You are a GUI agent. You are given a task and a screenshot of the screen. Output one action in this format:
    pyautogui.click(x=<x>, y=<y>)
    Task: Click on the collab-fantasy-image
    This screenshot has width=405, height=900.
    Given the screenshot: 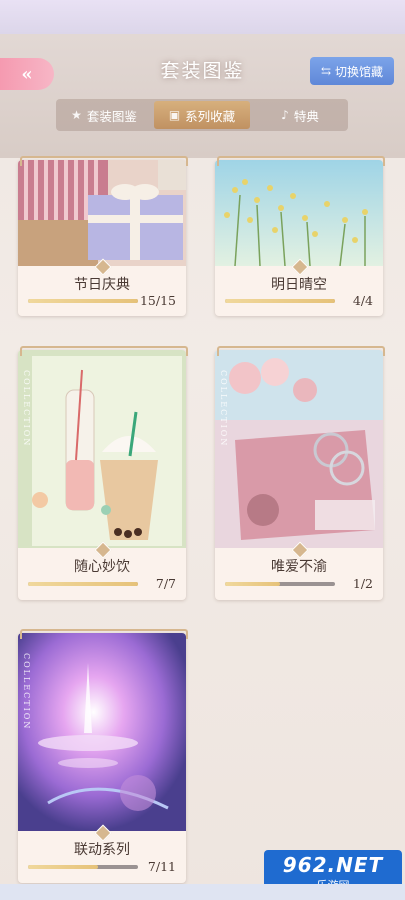 What is the action you would take?
    pyautogui.click(x=102, y=732)
    